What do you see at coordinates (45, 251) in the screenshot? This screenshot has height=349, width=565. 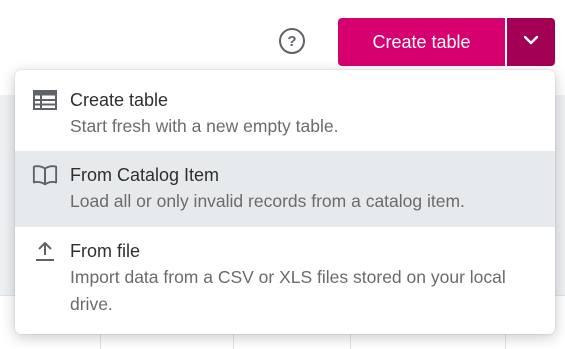 I see `upload-icon` at bounding box center [45, 251].